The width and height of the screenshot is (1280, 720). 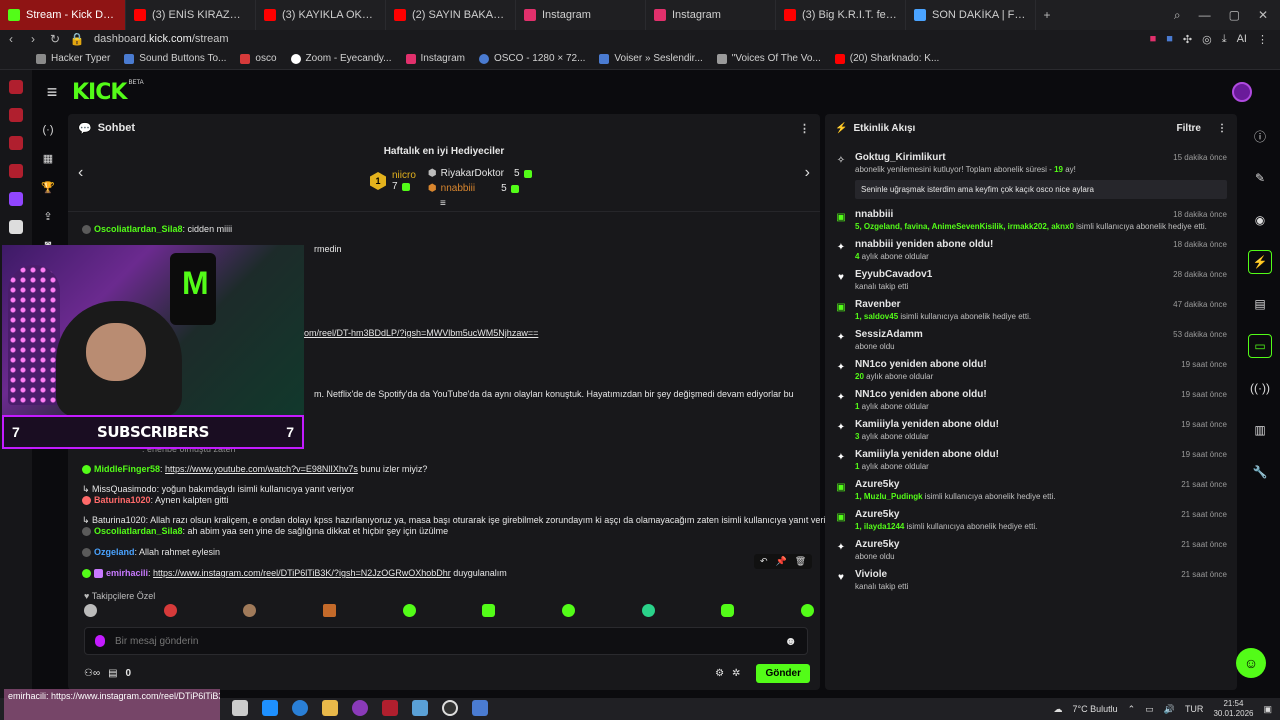 What do you see at coordinates (1095, 709) in the screenshot?
I see `weather-text: 7°C Bulutlu` at bounding box center [1095, 709].